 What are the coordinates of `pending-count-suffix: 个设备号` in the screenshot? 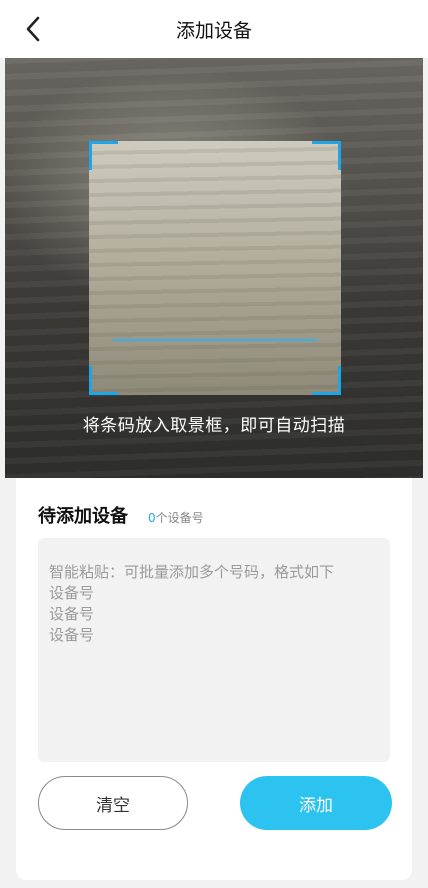 It's located at (179, 518).